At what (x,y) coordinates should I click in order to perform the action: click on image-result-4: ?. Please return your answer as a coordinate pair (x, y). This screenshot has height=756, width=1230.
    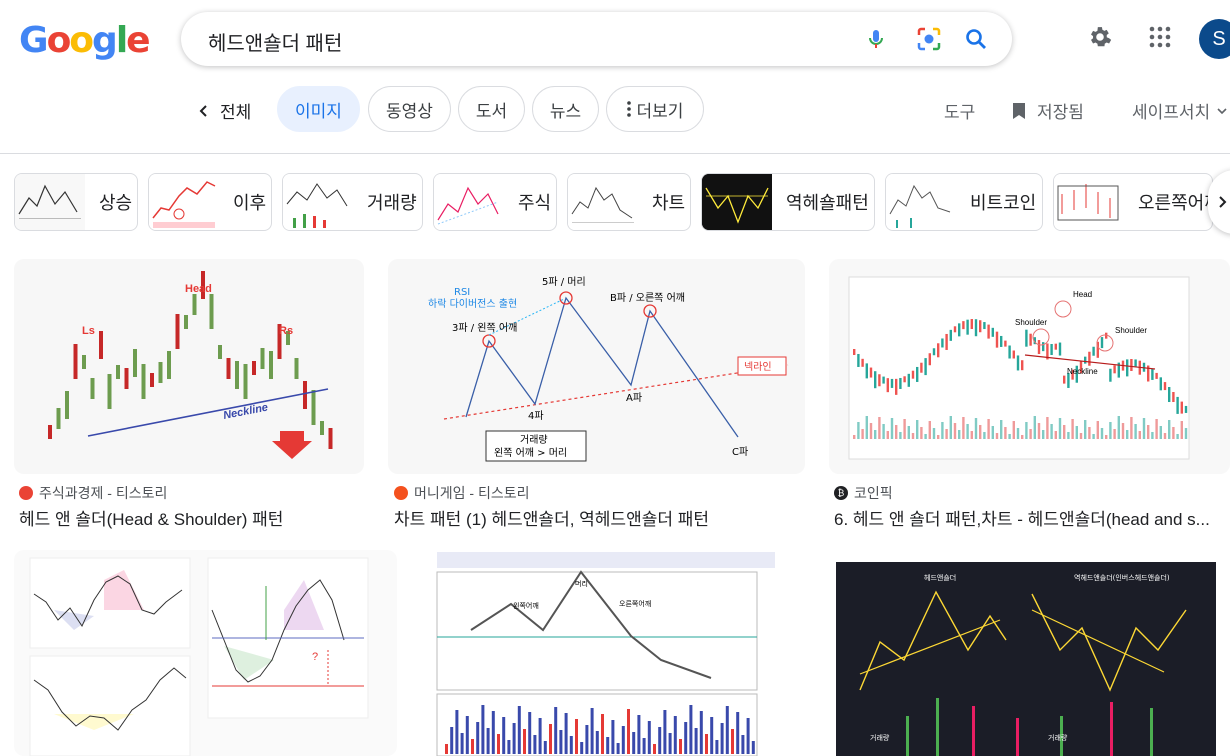
    Looking at the image, I should click on (205, 653).